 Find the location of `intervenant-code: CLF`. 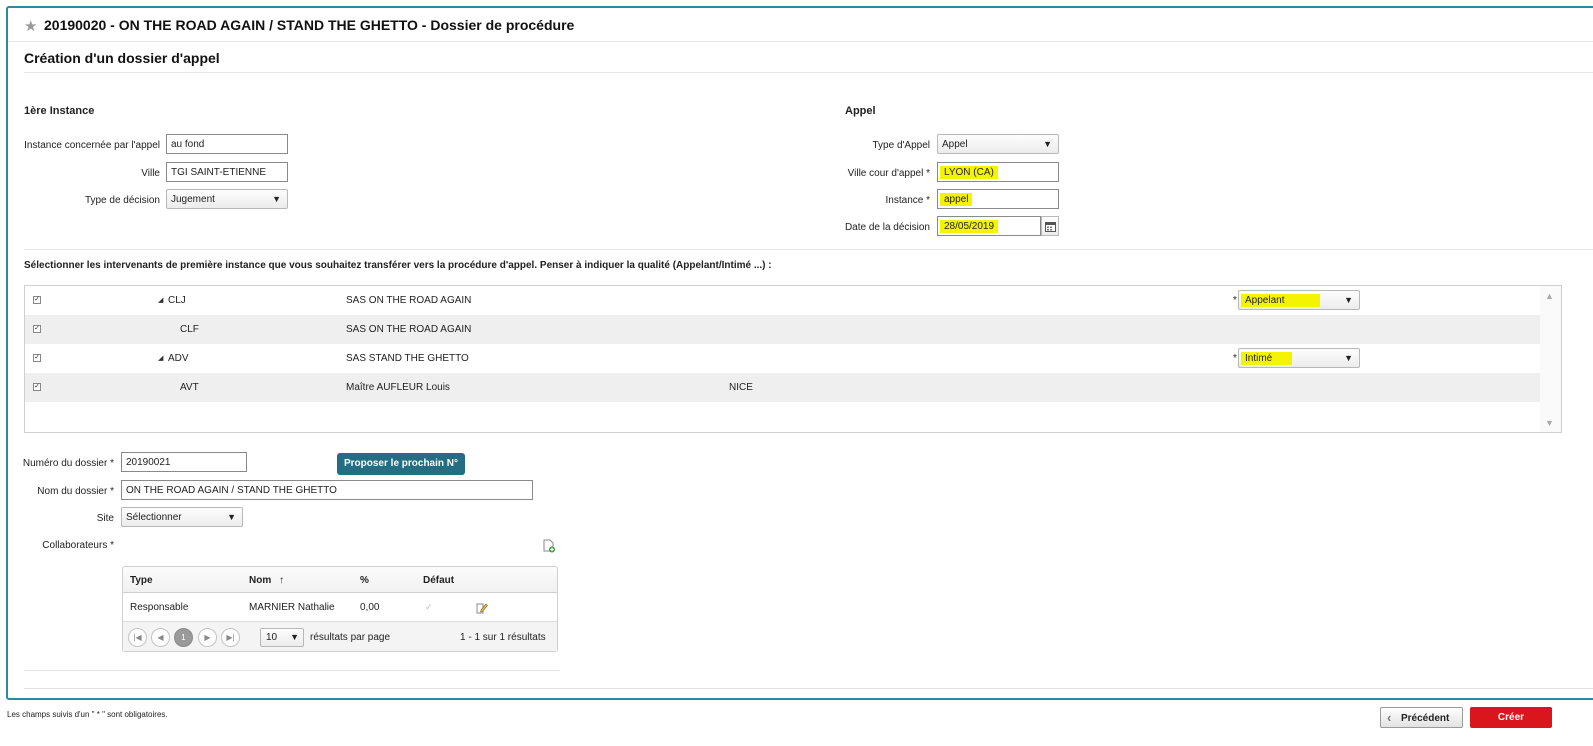

intervenant-code: CLF is located at coordinates (189, 329).